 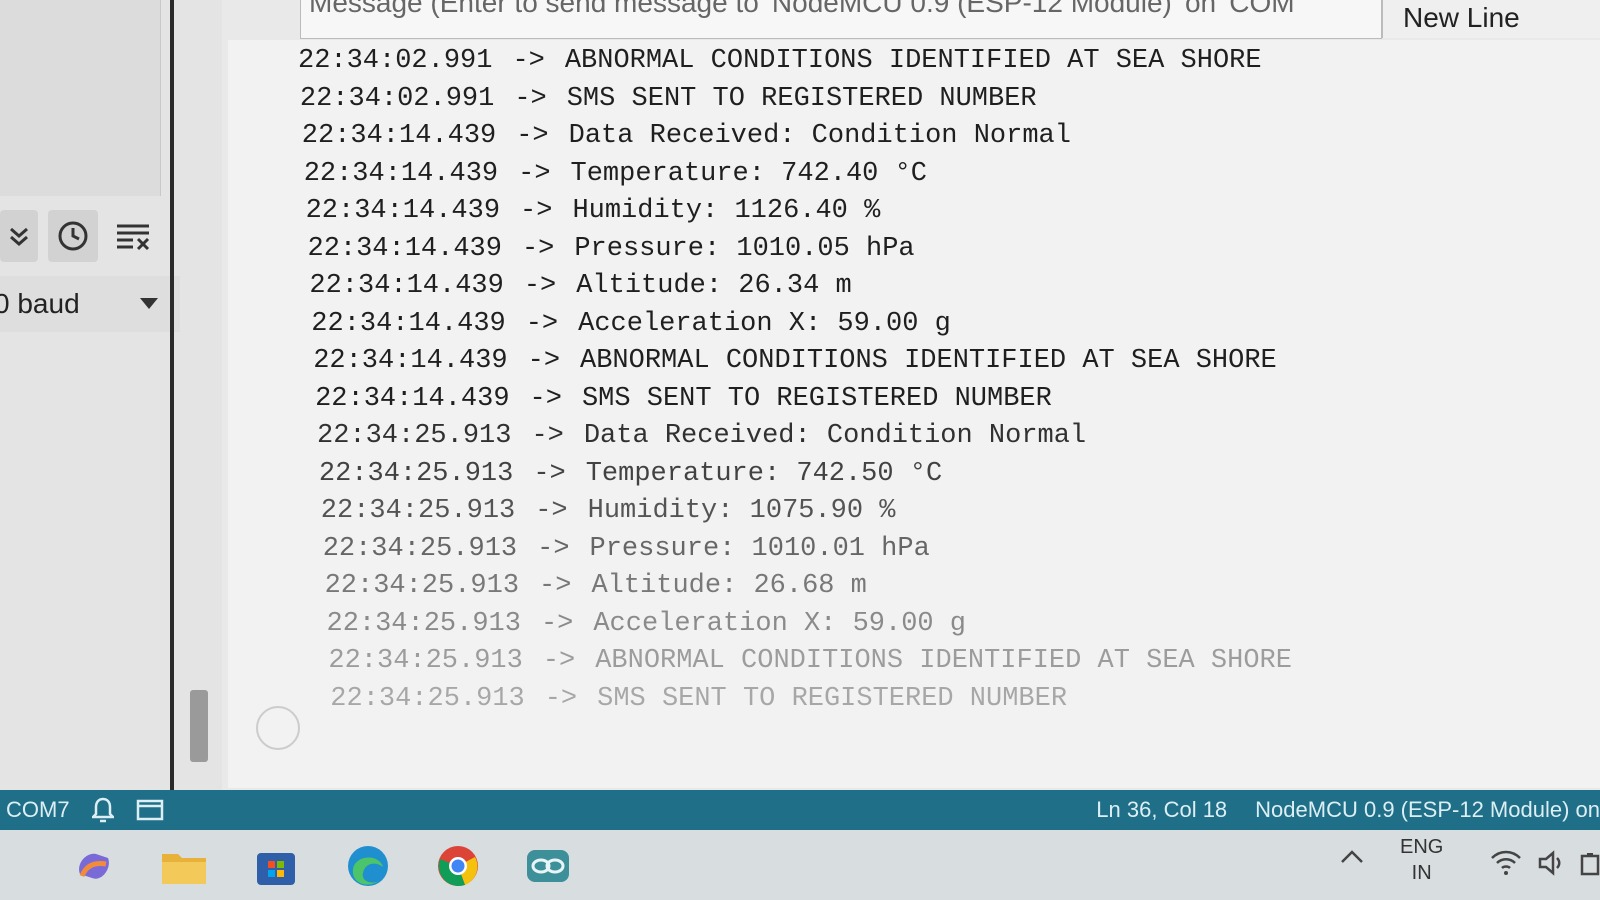 I want to click on chrome-icon, so click(x=458, y=866).